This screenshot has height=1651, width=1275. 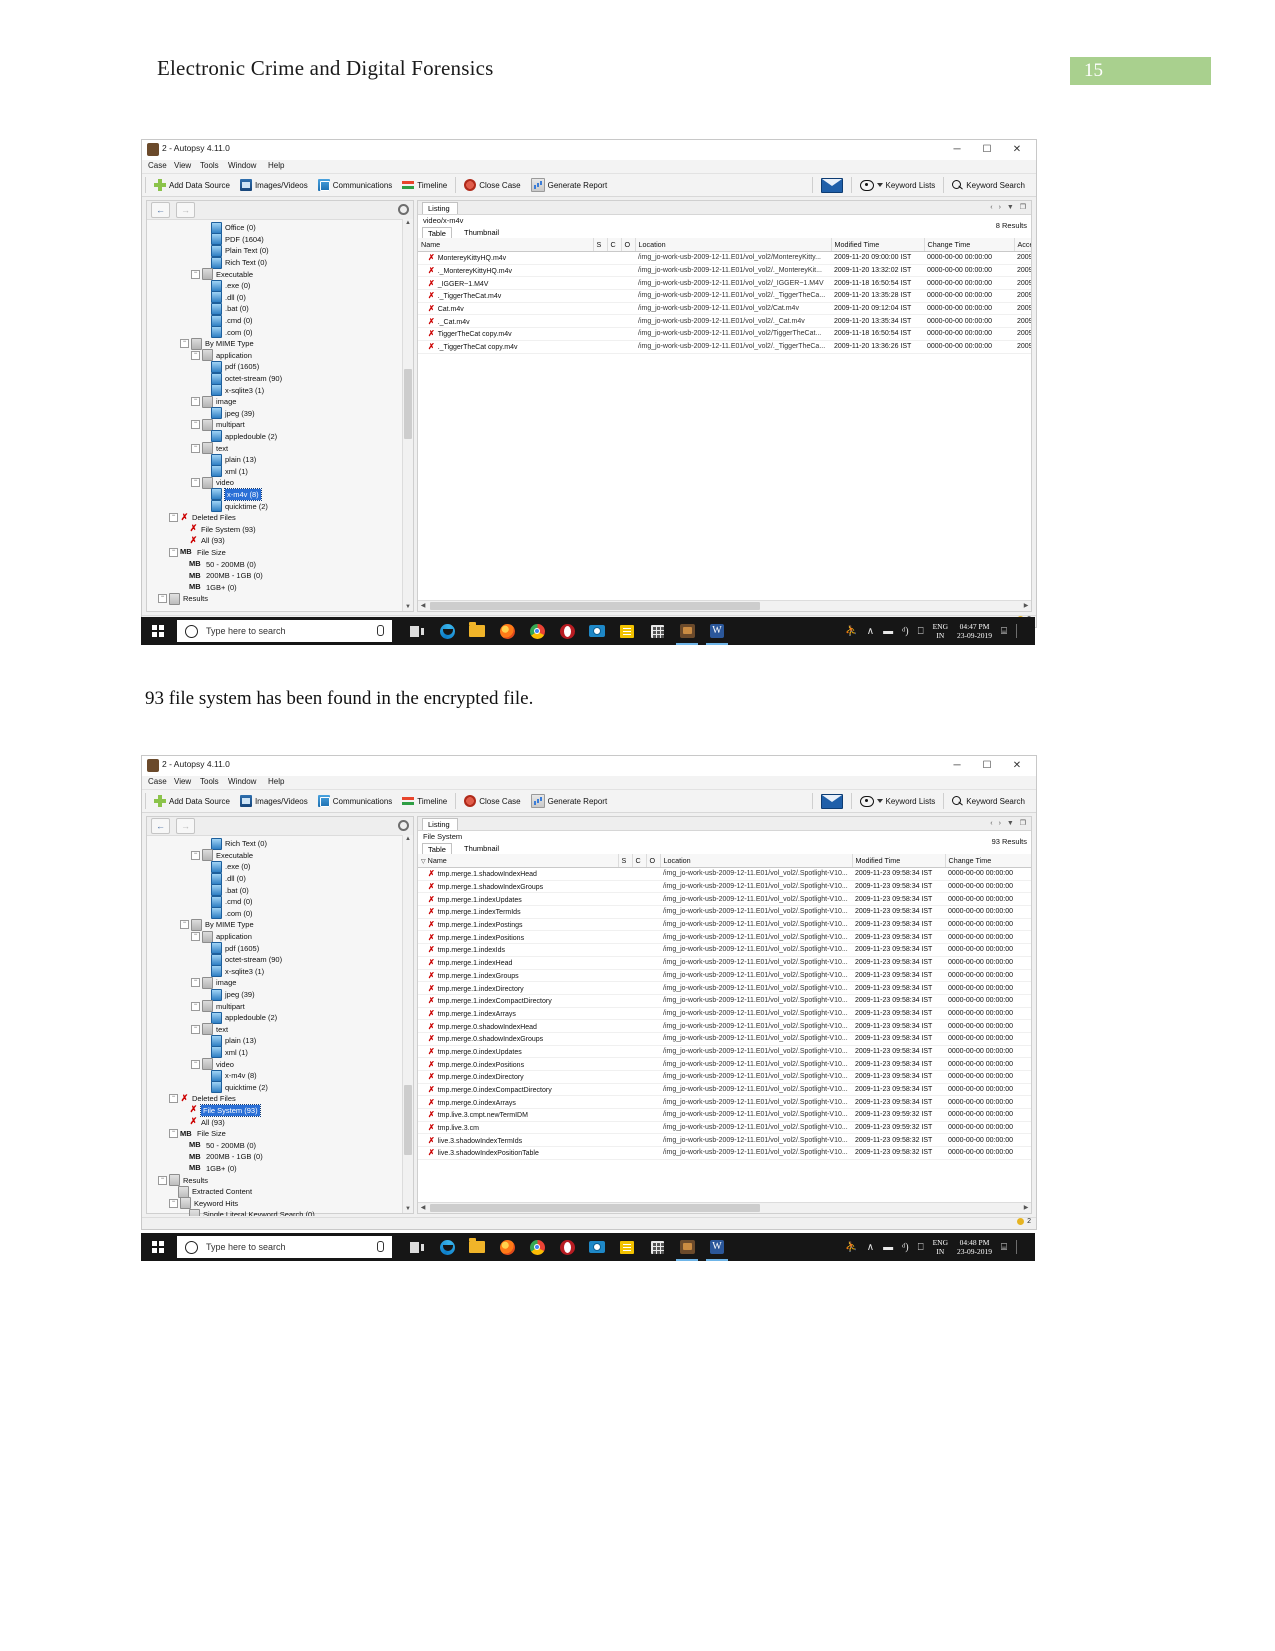 I want to click on taskbar-word-button: W, so click(x=717, y=631).